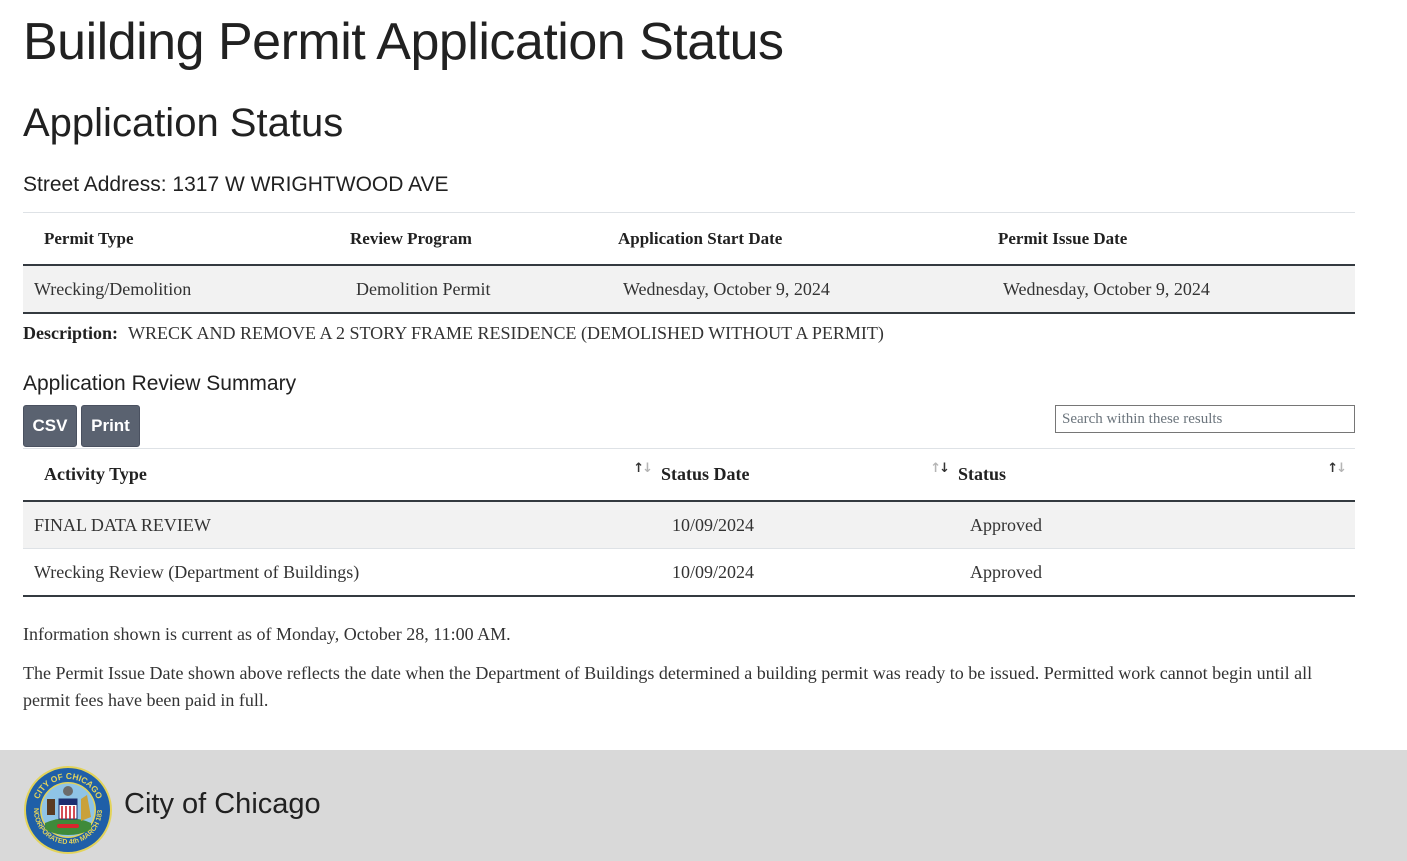  What do you see at coordinates (982, 474) in the screenshot?
I see `header-status-label: Status` at bounding box center [982, 474].